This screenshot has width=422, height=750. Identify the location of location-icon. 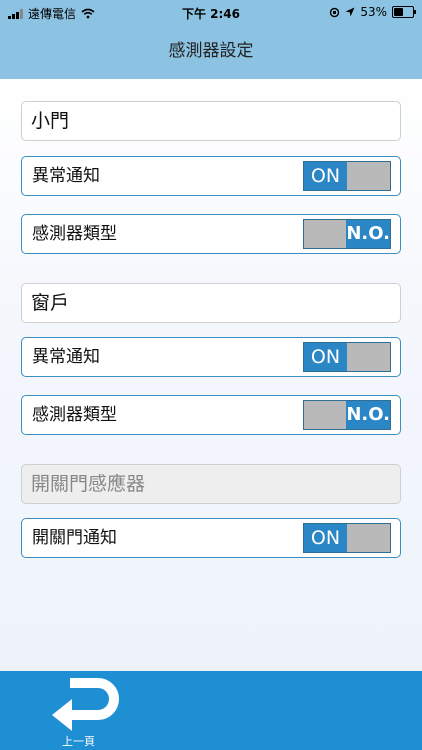
(350, 12).